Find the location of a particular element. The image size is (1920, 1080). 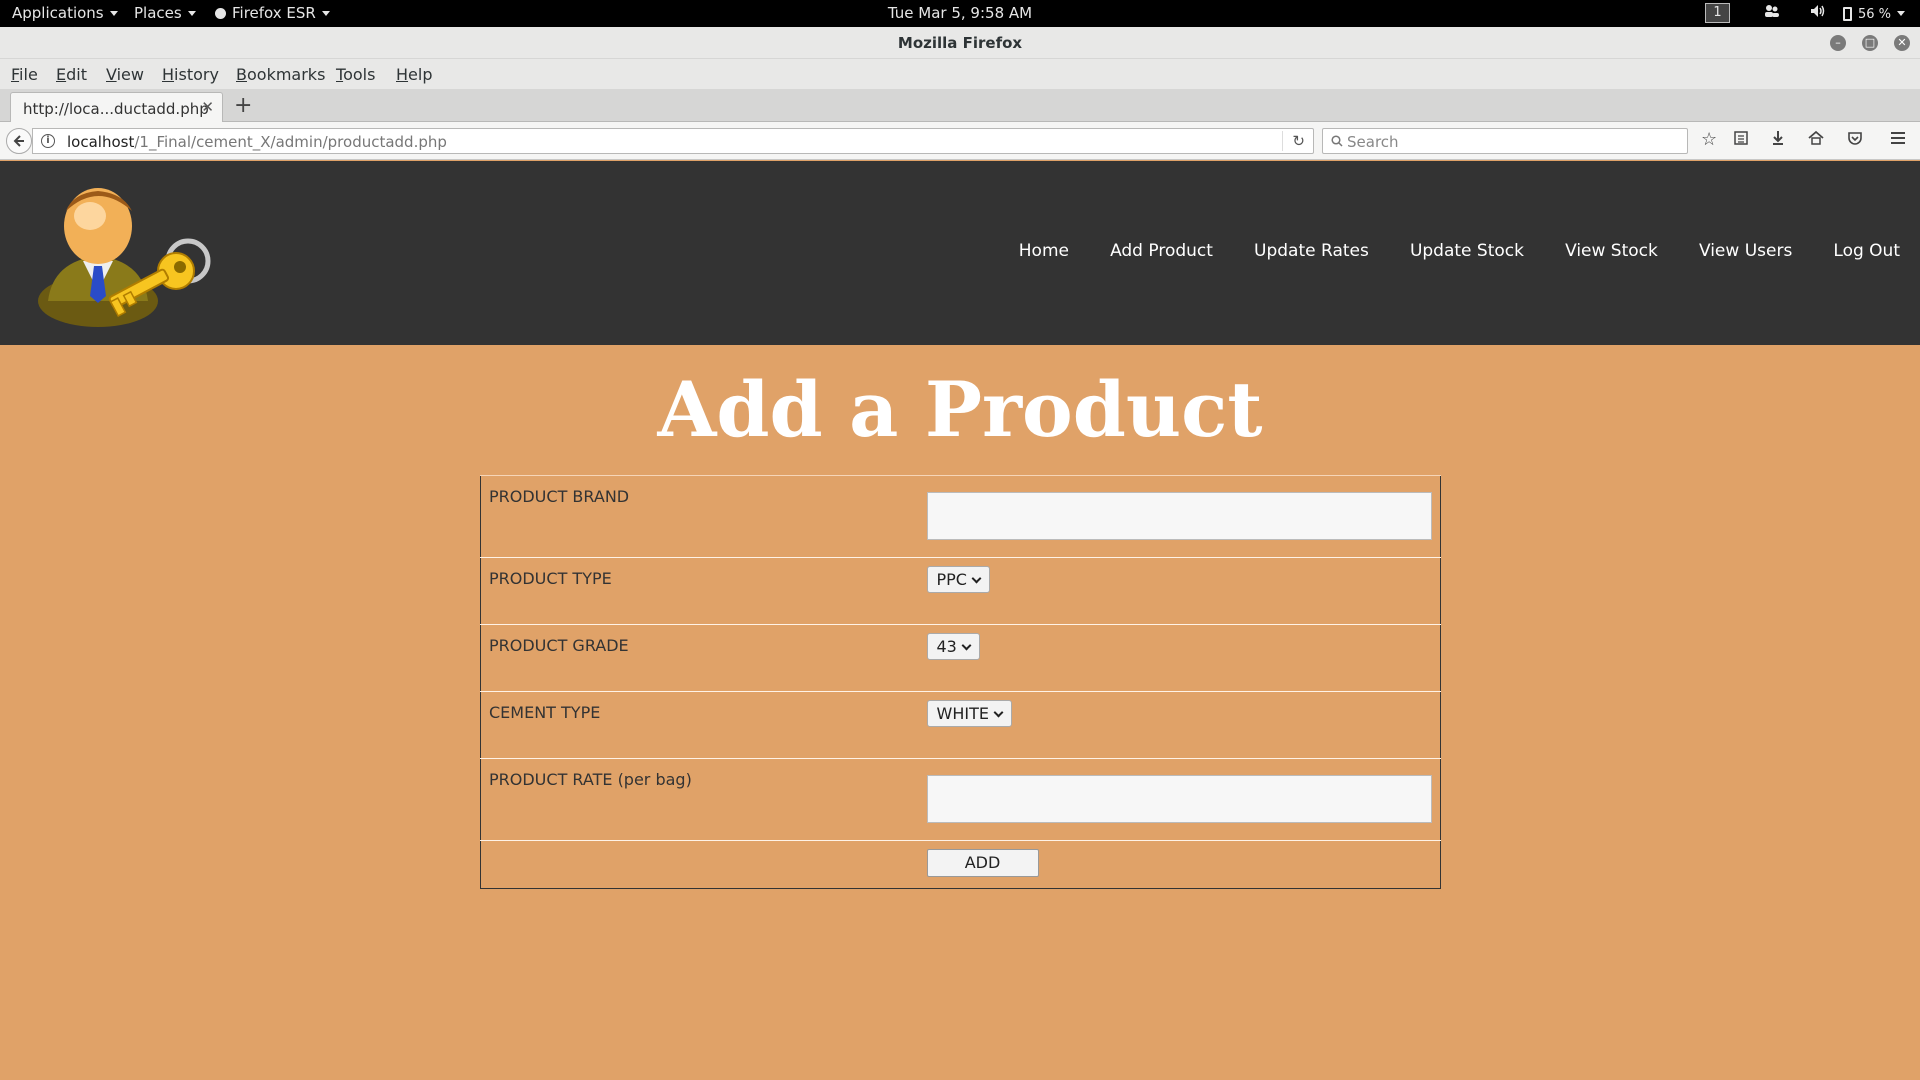

nav-add-product: Add Product is located at coordinates (1161, 251).